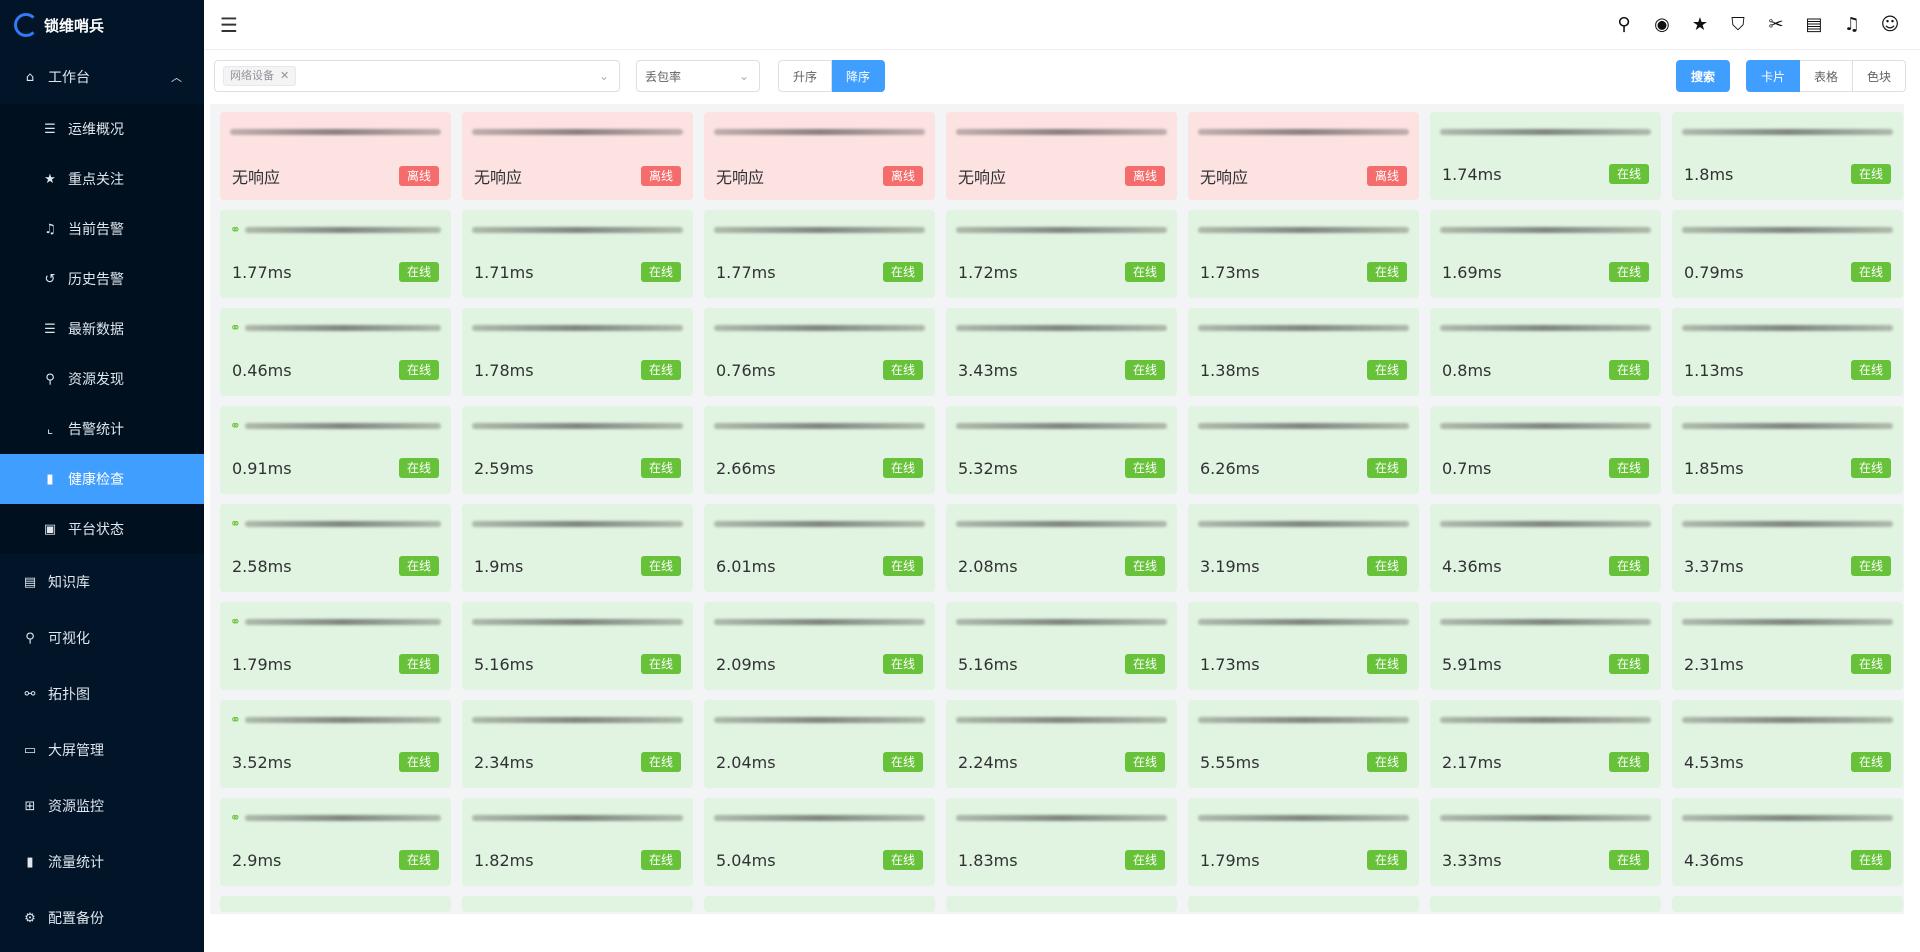 The image size is (1920, 952). Describe the element at coordinates (1061, 842) in the screenshot. I see `device-card: 1.83ms 在线` at that location.